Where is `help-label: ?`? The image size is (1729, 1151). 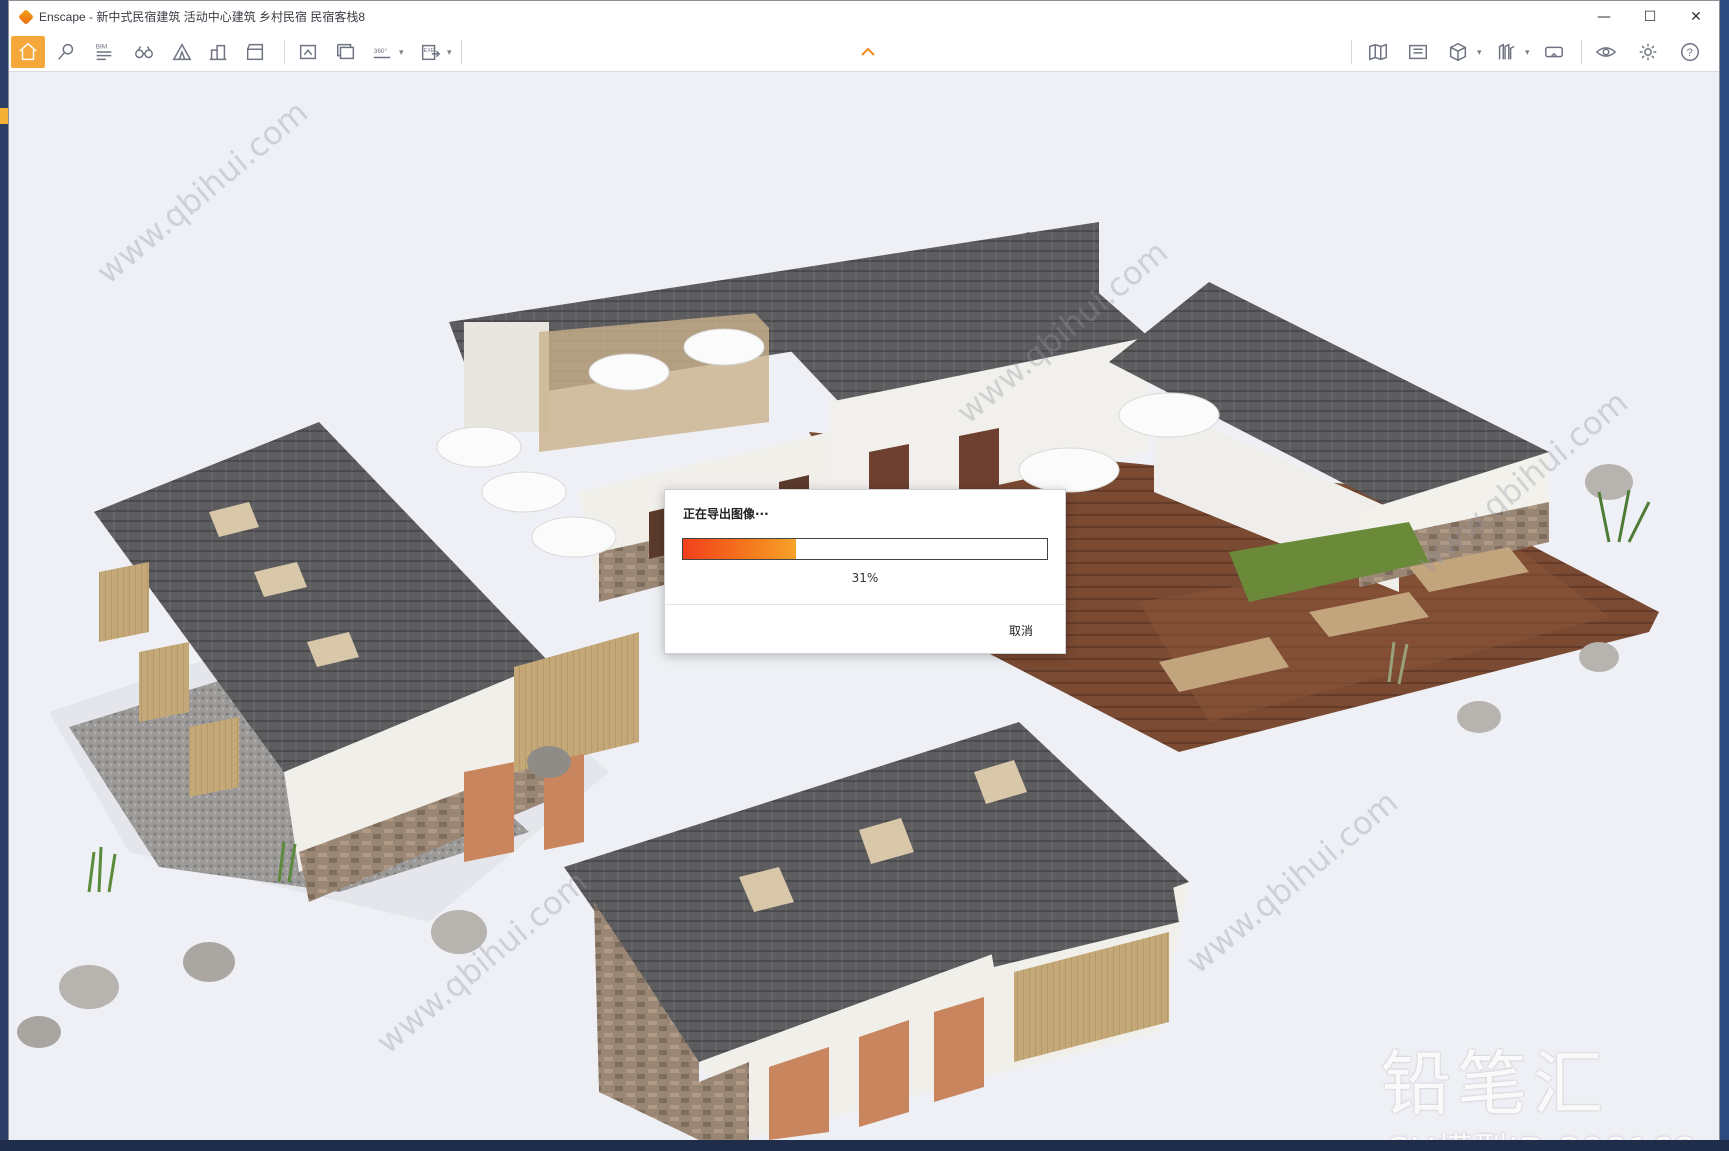 help-label: ? is located at coordinates (1690, 53).